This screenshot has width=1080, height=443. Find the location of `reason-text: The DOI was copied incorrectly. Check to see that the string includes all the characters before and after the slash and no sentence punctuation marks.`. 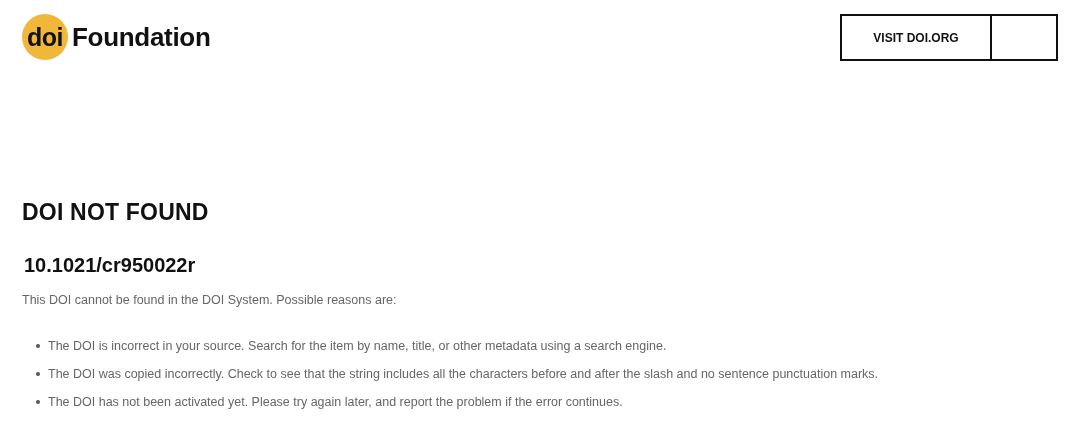

reason-text: The DOI was copied incorrectly. Check to see that the string includes all the characters before and after the slash and no sentence punctuation marks. is located at coordinates (463, 374).